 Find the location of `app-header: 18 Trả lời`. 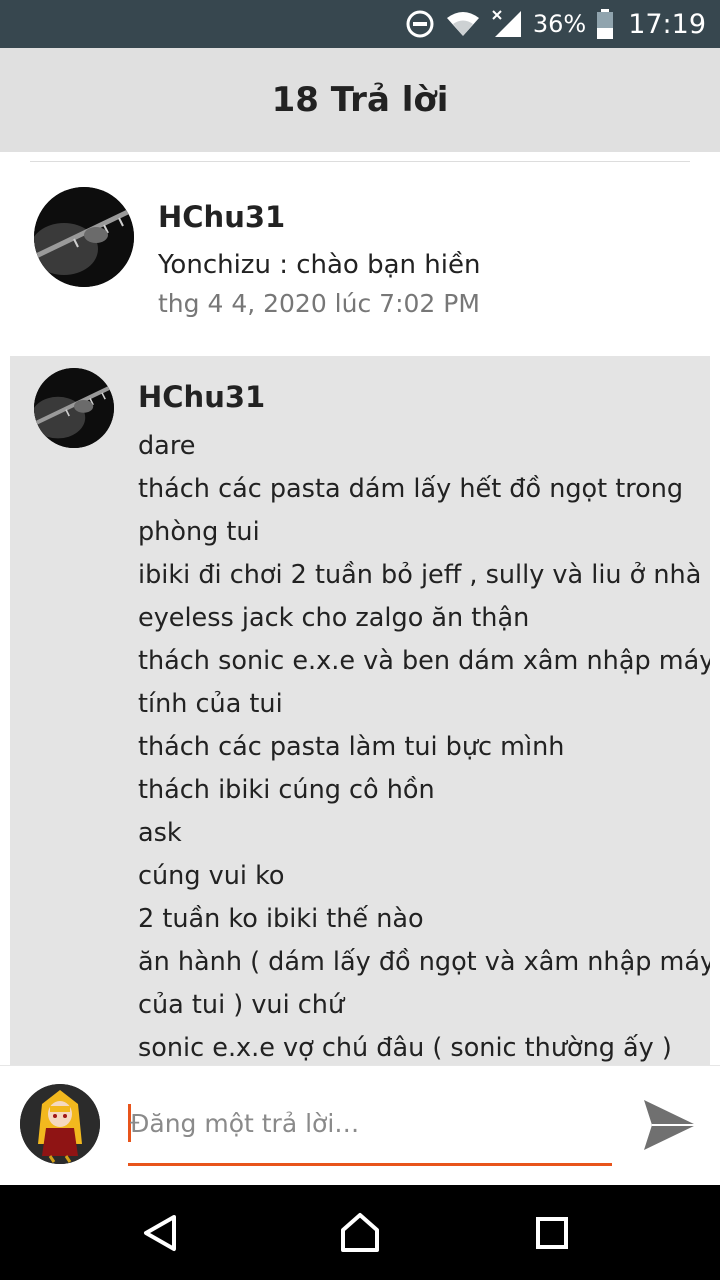

app-header: 18 Trả lời is located at coordinates (360, 100).